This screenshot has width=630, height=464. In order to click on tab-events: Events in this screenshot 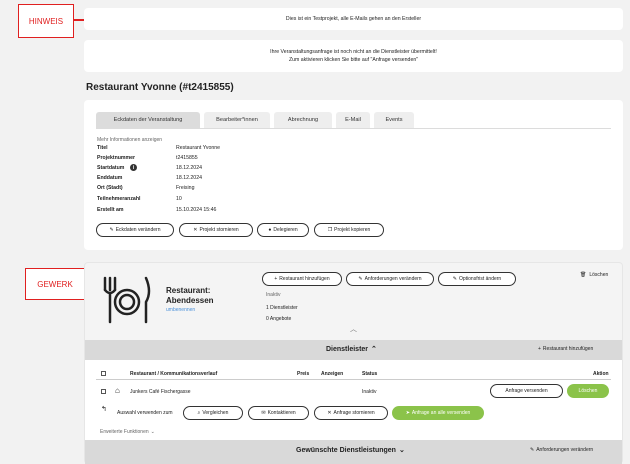, I will do `click(394, 120)`.